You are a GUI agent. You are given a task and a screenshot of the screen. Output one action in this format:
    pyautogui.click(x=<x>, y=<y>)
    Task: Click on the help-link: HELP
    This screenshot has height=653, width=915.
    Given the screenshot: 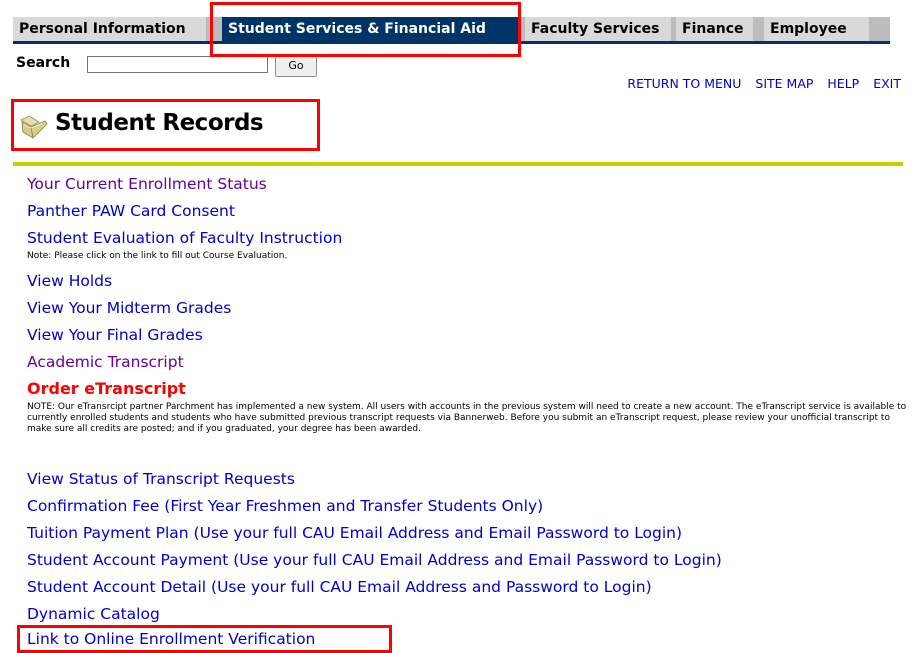 What is the action you would take?
    pyautogui.click(x=843, y=83)
    